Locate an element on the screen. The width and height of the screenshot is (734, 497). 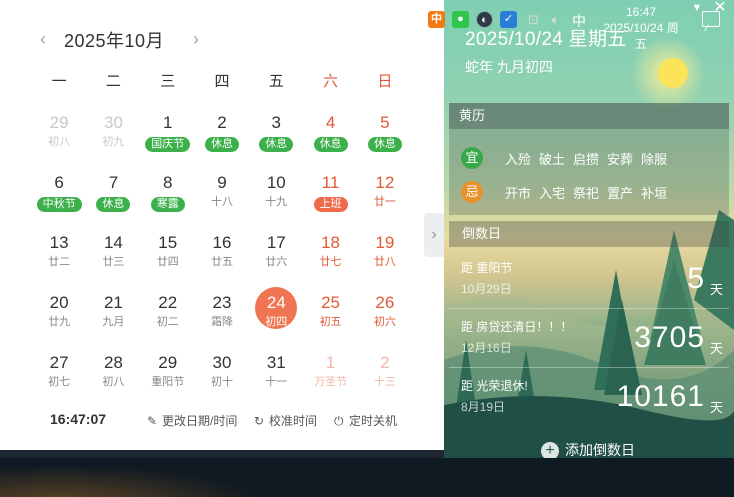
avoid-items: 开市 入宅 祭祀 置产 补垣 is located at coordinates (590, 192).